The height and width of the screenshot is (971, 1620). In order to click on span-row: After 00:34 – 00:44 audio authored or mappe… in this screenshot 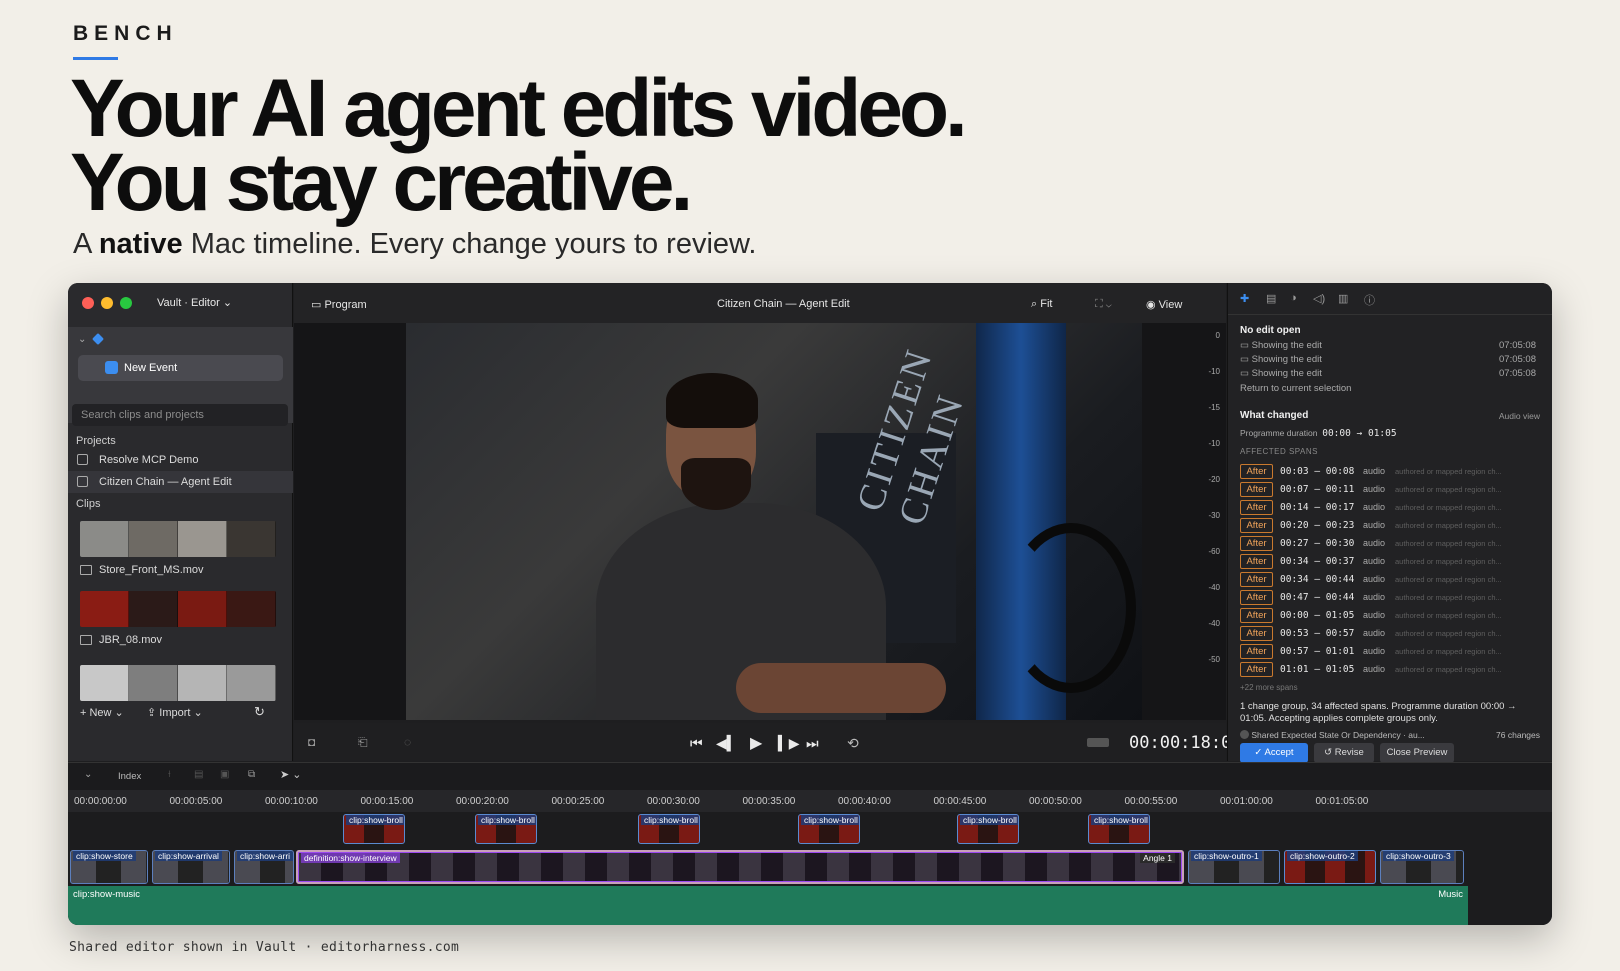, I will do `click(1390, 580)`.